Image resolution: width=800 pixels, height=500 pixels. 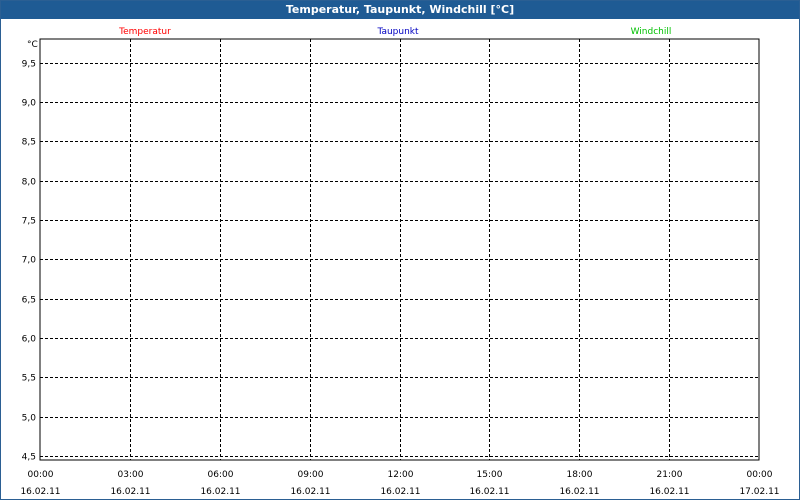 What do you see at coordinates (29, 340) in the screenshot?
I see `y-tick-label: 6,0` at bounding box center [29, 340].